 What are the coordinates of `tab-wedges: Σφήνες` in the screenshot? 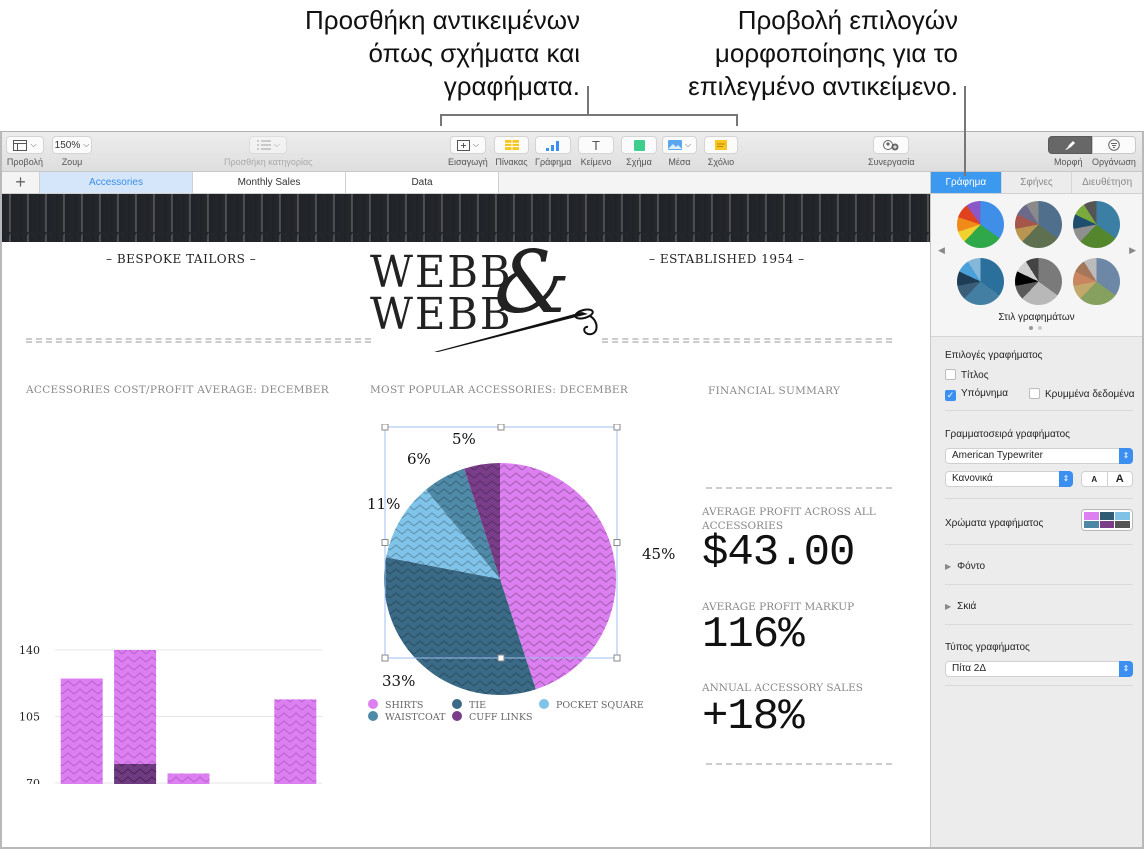 It's located at (1037, 182).